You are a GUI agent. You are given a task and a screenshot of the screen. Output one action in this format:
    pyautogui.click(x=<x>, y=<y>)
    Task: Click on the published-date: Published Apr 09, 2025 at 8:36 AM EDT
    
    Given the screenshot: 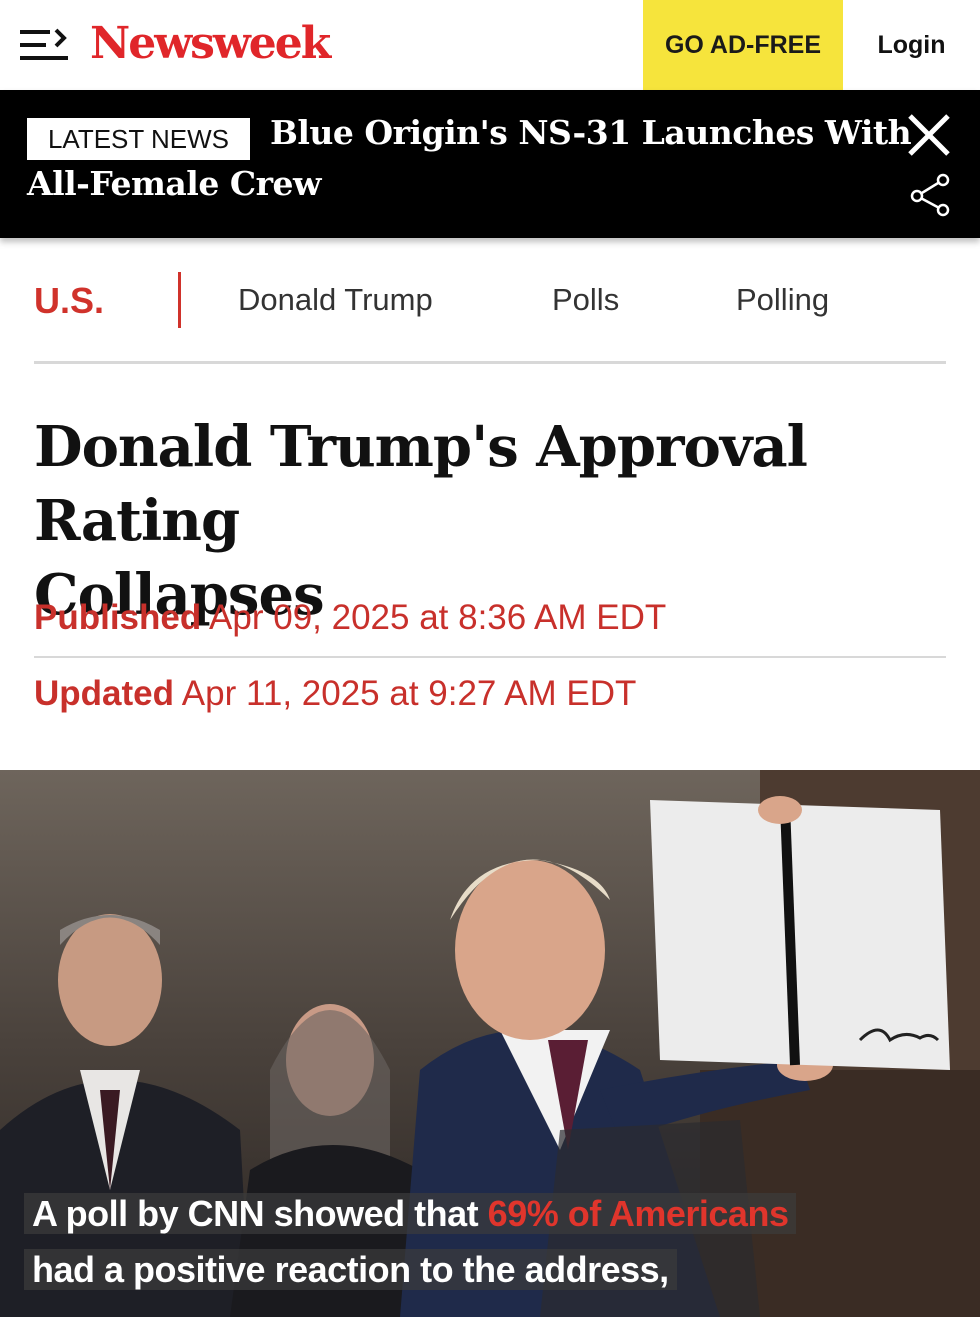 What is the action you would take?
    pyautogui.click(x=350, y=618)
    